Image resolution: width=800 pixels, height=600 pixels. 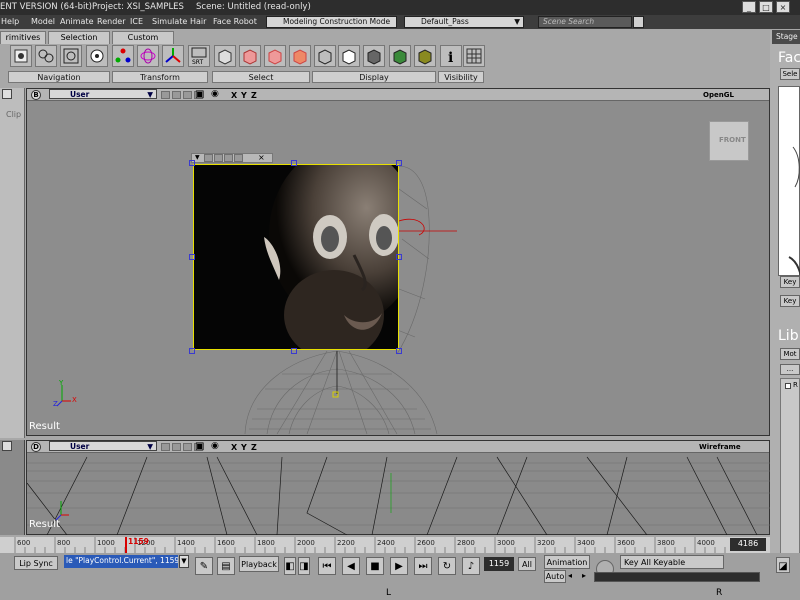 I want to click on tab-primitives: rimitives, so click(x=23, y=37).